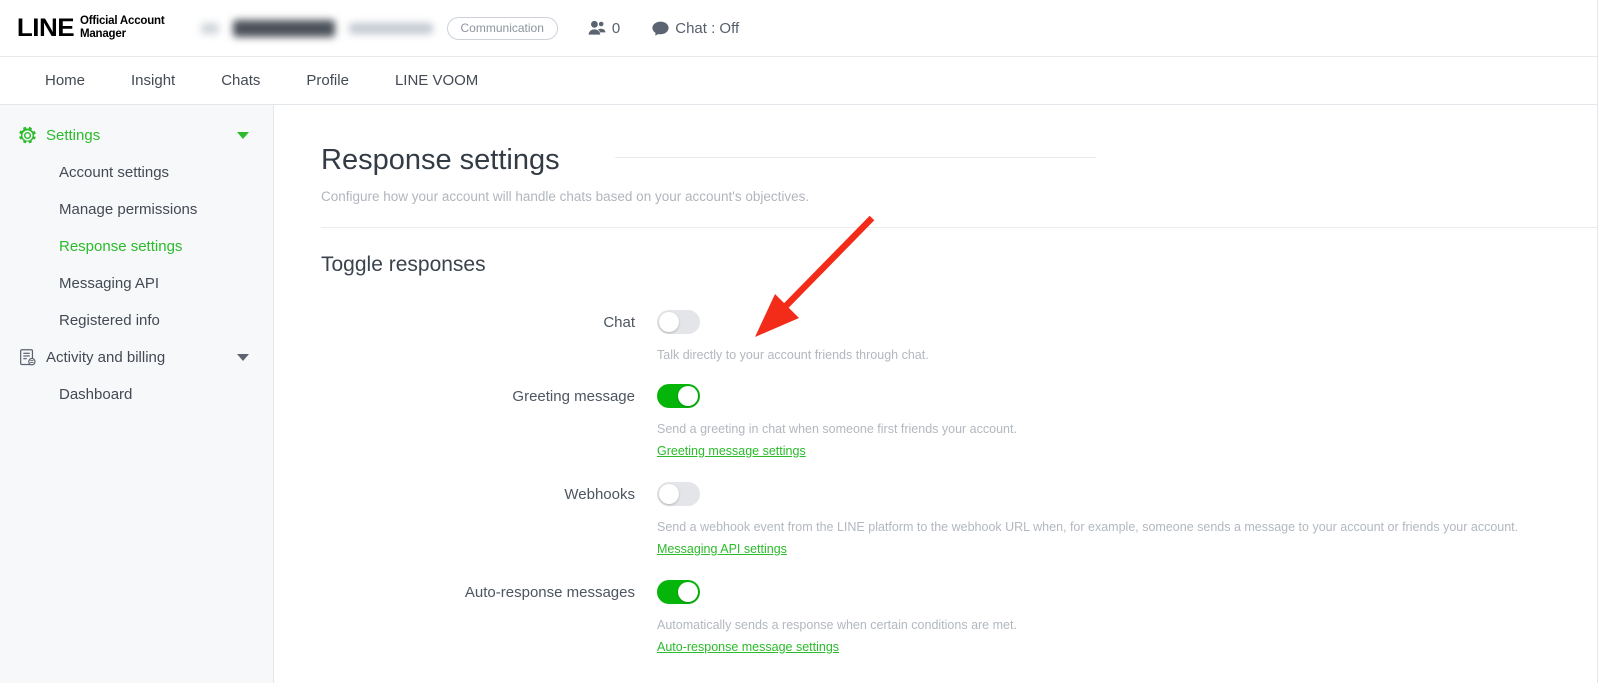 The height and width of the screenshot is (683, 1598). I want to click on tab-chats: Chats, so click(240, 80).